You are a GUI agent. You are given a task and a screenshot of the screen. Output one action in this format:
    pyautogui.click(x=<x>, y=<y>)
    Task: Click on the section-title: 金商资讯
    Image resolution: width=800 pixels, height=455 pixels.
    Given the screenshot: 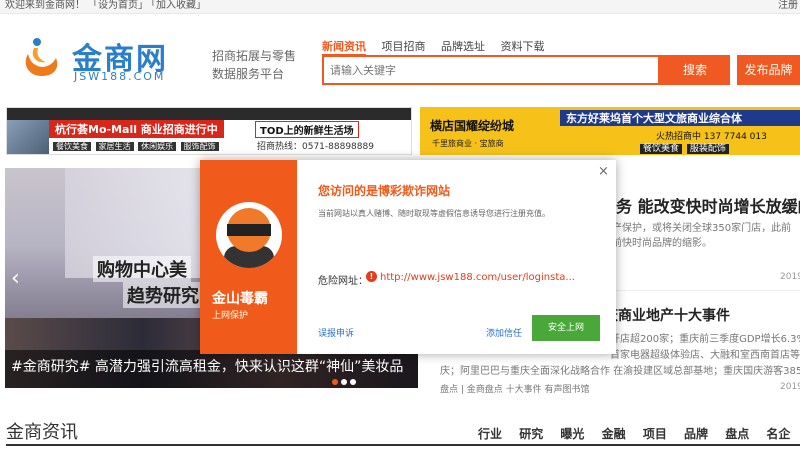 What is the action you would take?
    pyautogui.click(x=42, y=432)
    